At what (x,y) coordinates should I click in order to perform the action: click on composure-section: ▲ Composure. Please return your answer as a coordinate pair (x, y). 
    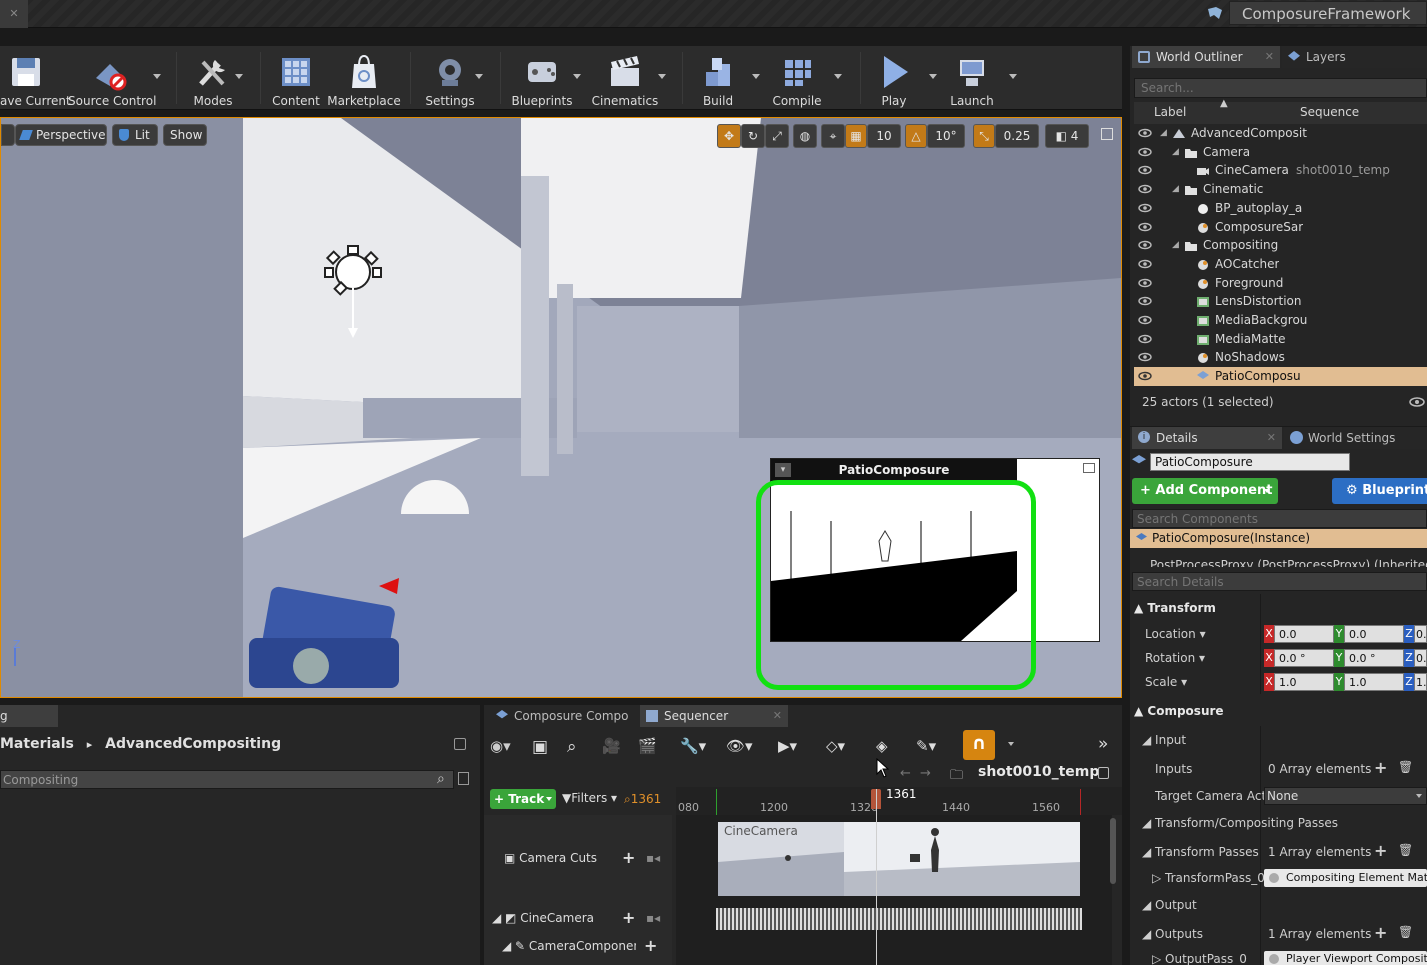
    Looking at the image, I should click on (1179, 711).